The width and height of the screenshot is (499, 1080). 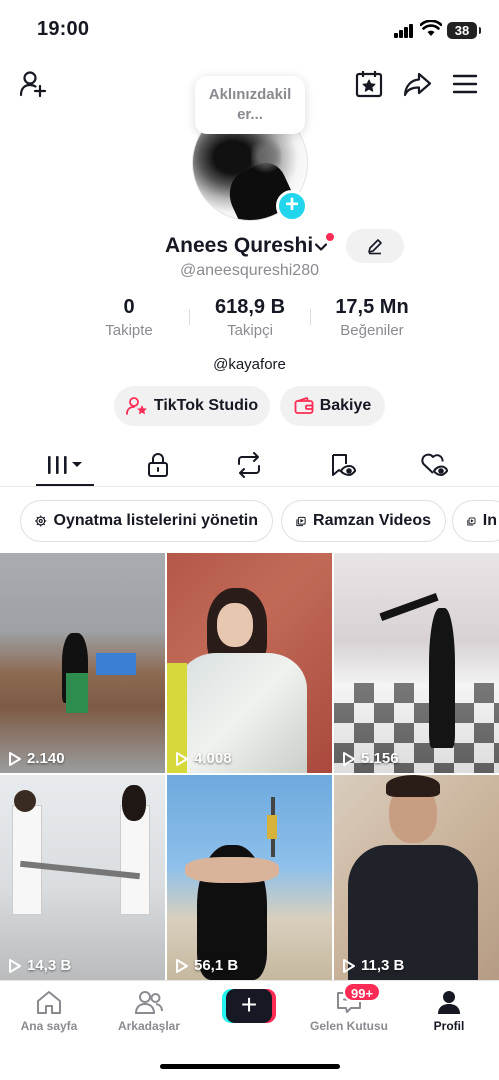 I want to click on signal-icon, so click(x=404, y=31).